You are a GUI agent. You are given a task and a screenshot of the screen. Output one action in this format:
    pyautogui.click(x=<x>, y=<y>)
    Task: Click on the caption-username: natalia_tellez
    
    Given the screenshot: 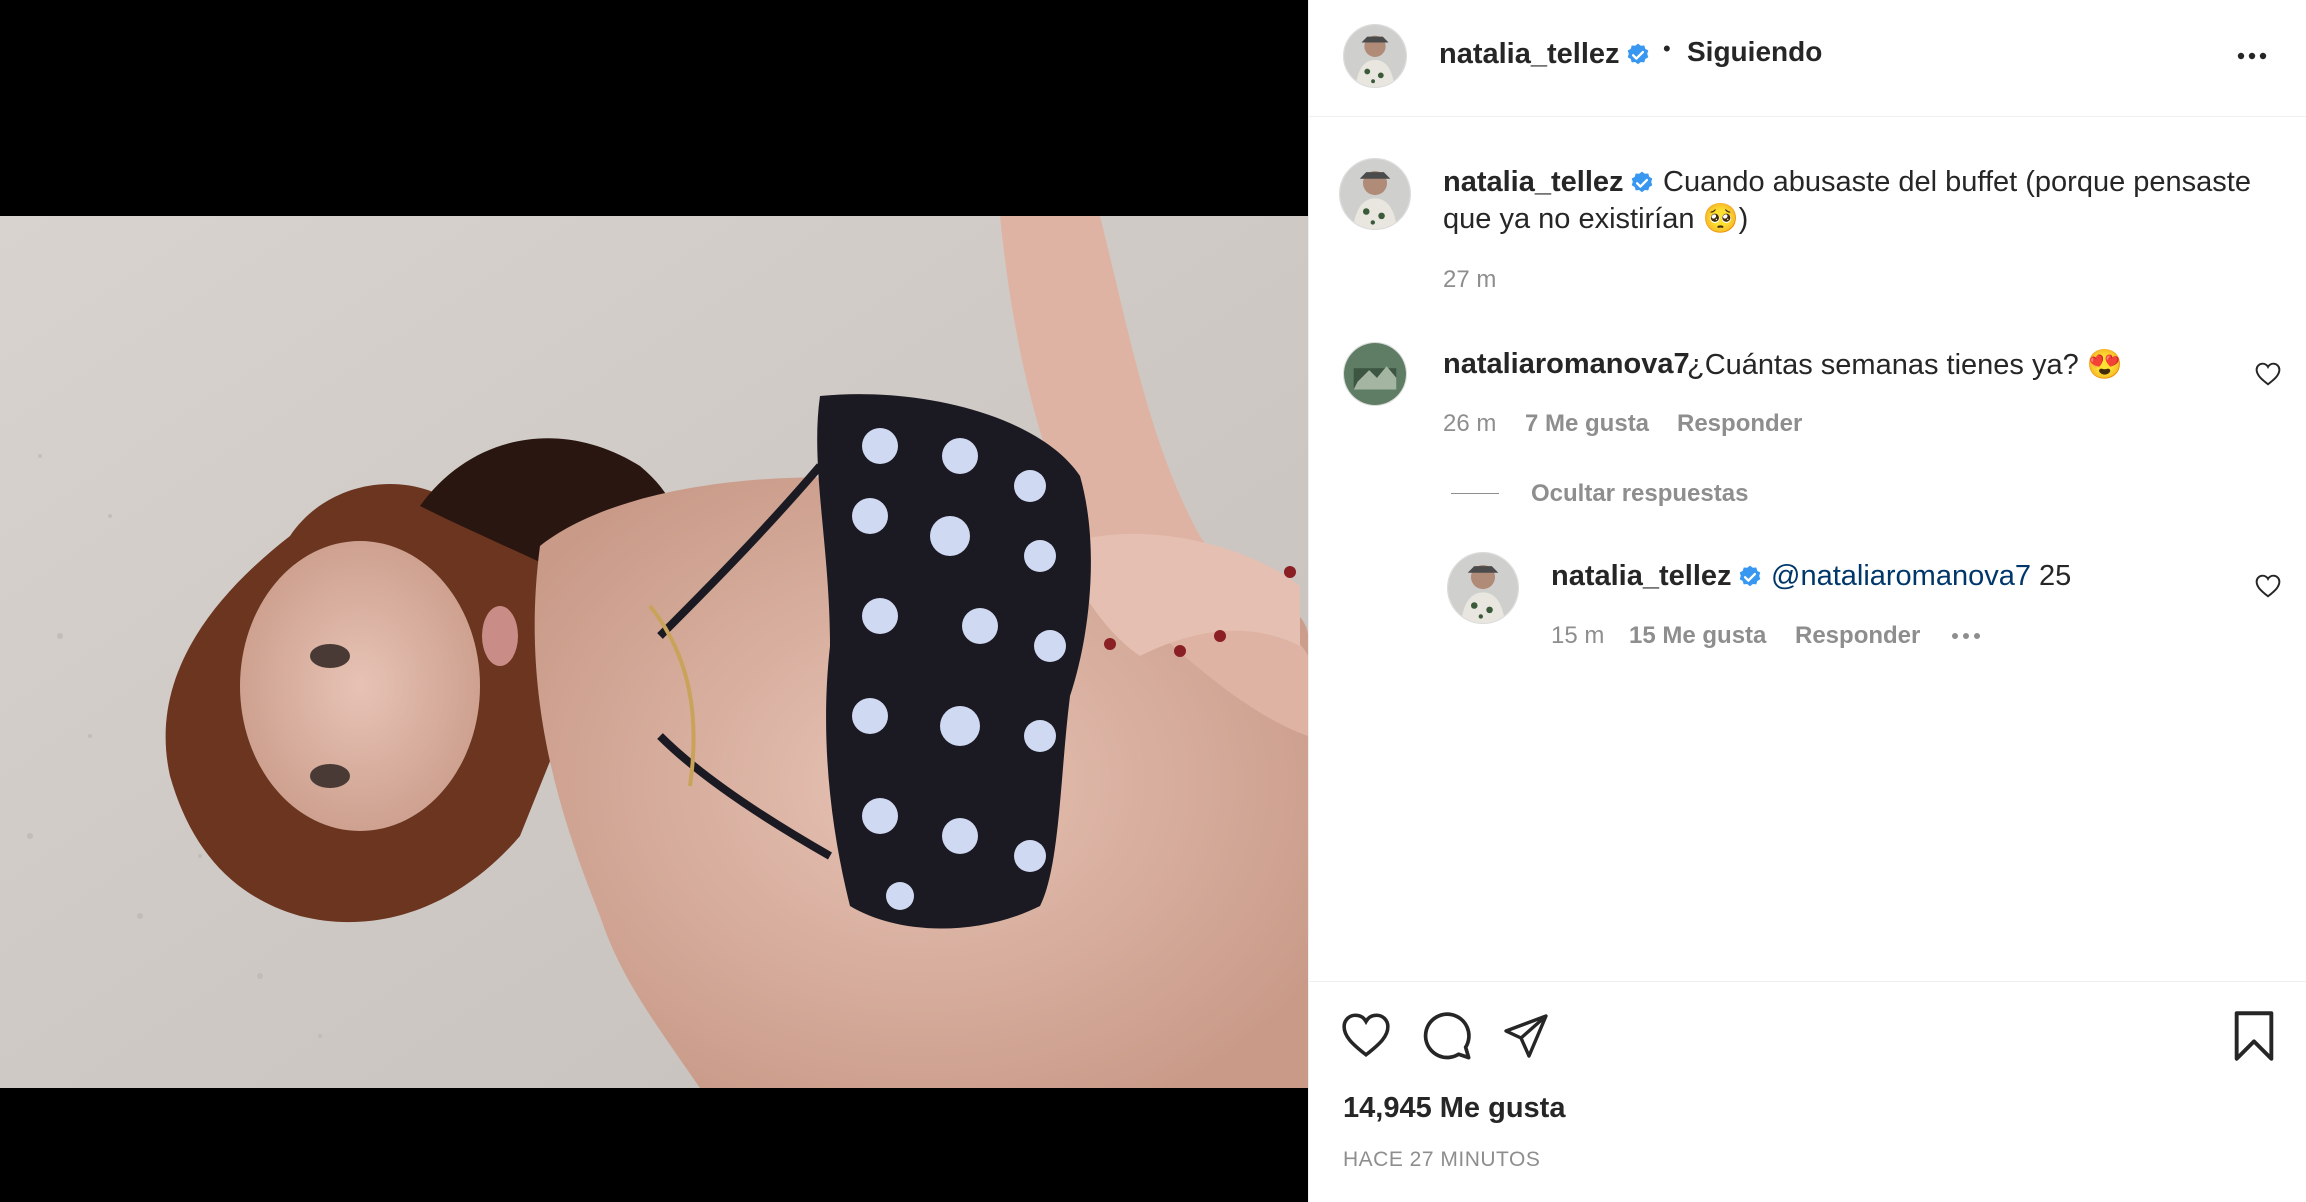 What is the action you would take?
    pyautogui.click(x=1533, y=182)
    